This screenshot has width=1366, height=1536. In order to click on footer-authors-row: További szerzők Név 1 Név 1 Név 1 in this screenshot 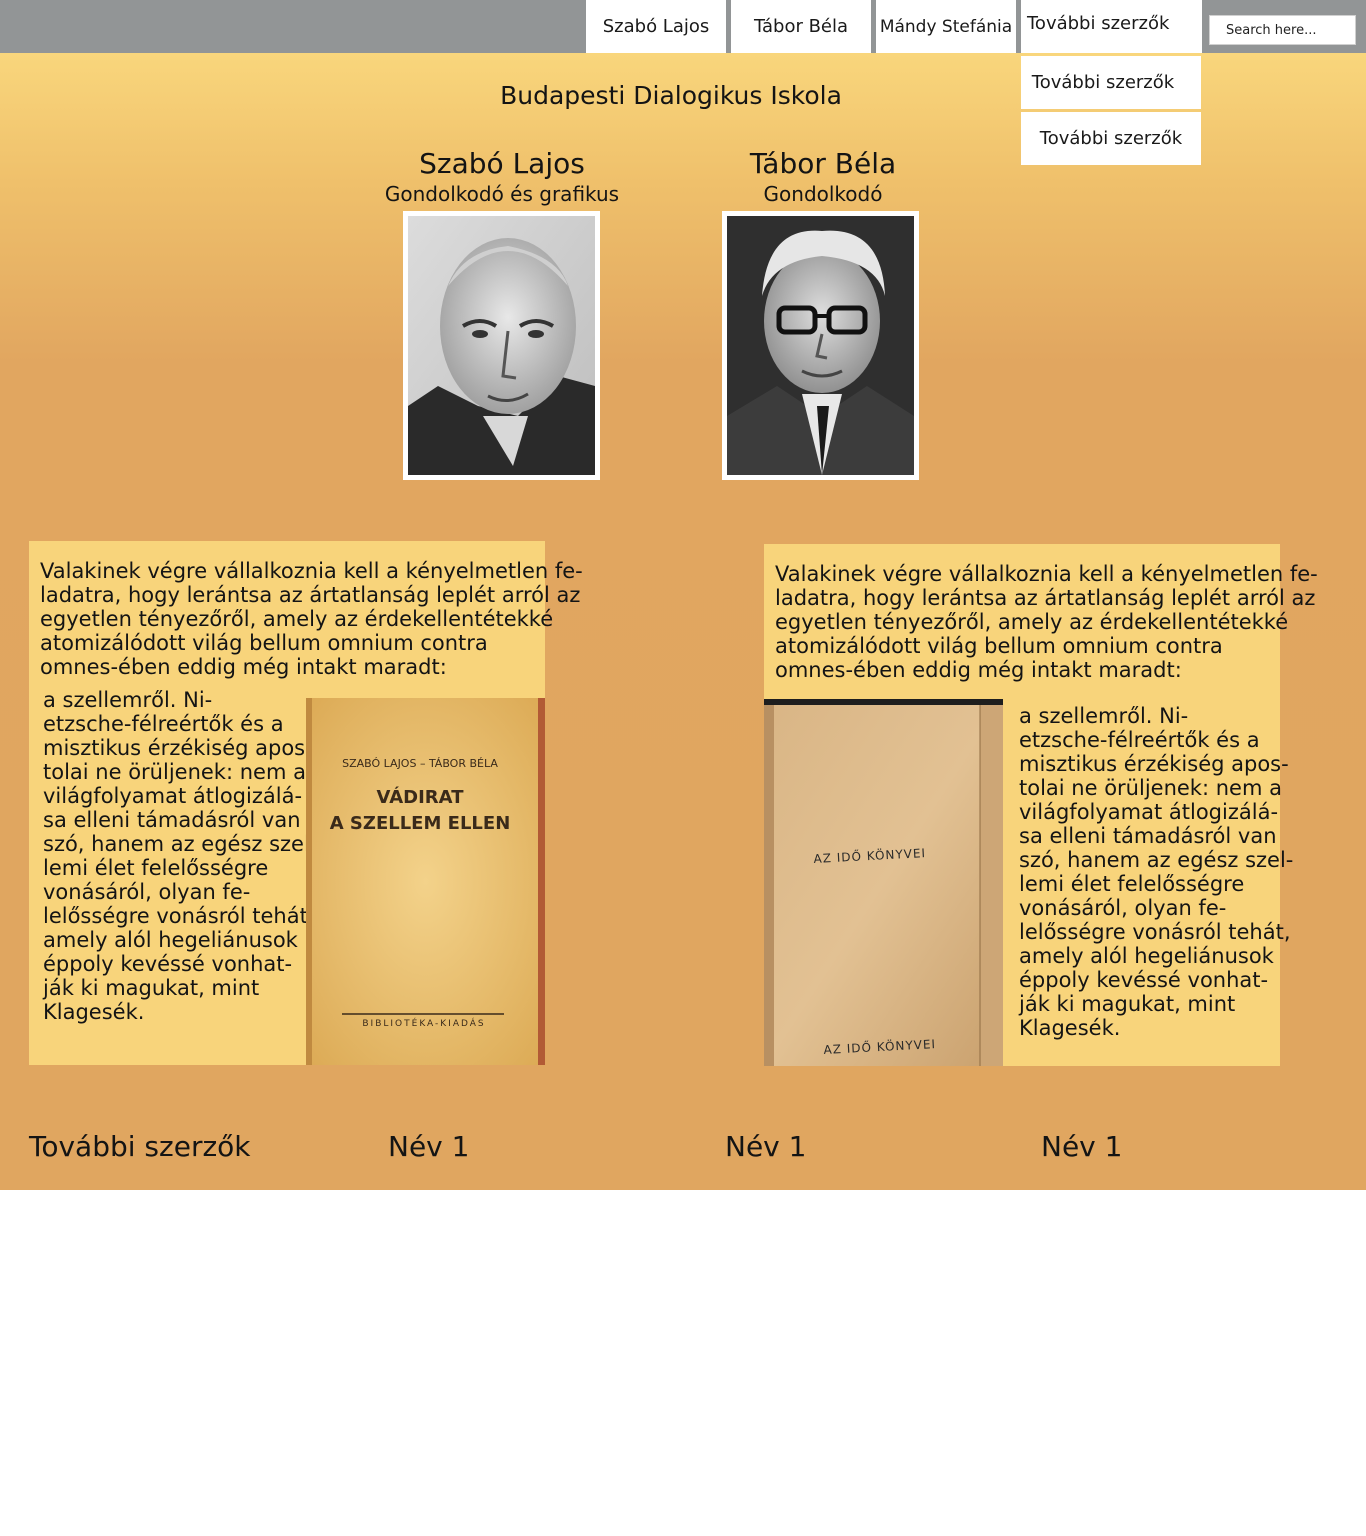, I will do `click(683, 1150)`.